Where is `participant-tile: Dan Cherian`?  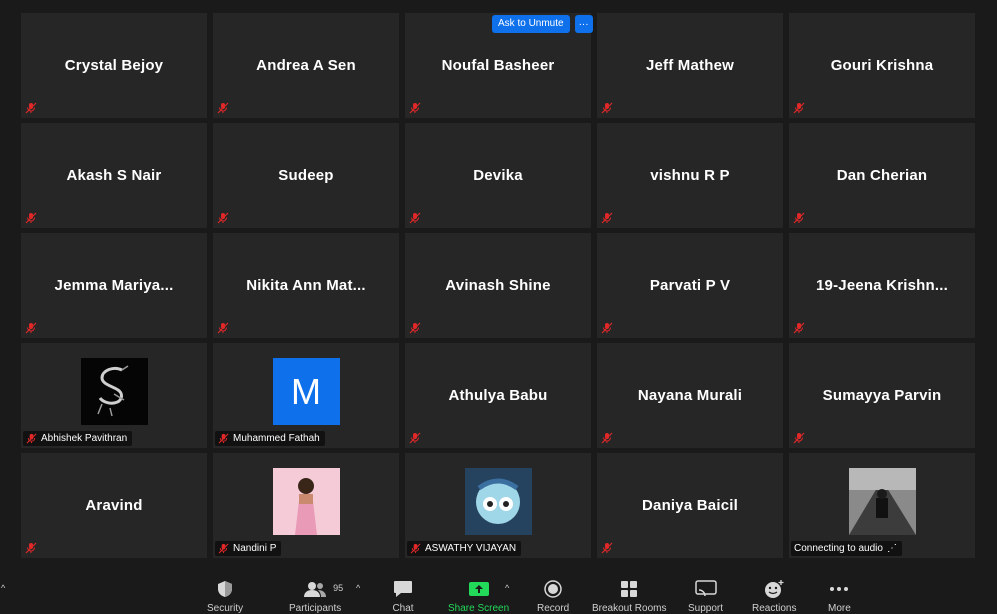
participant-tile: Dan Cherian is located at coordinates (882, 175).